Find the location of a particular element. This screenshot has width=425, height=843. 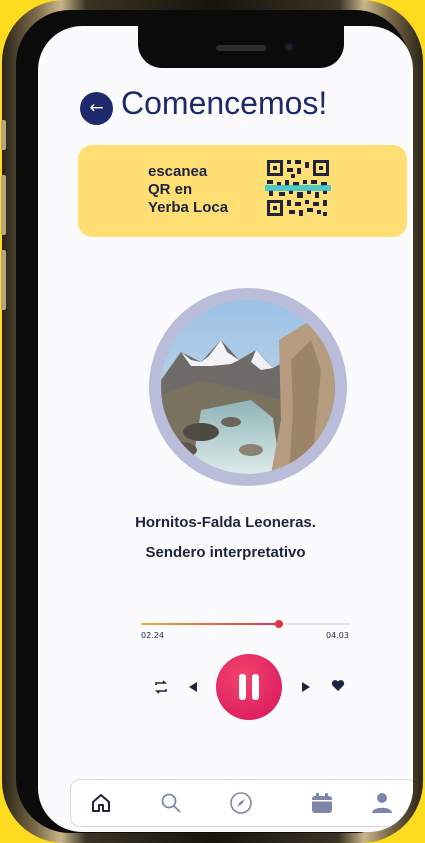

album-art is located at coordinates (248, 387).